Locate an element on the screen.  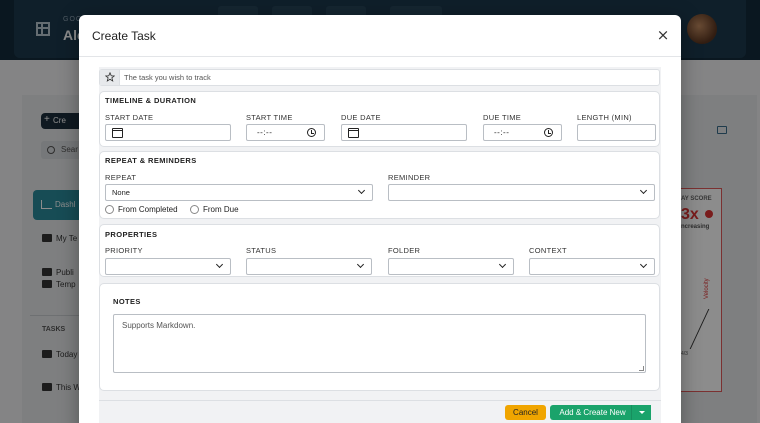
from-due-label: From Due is located at coordinates (221, 209).